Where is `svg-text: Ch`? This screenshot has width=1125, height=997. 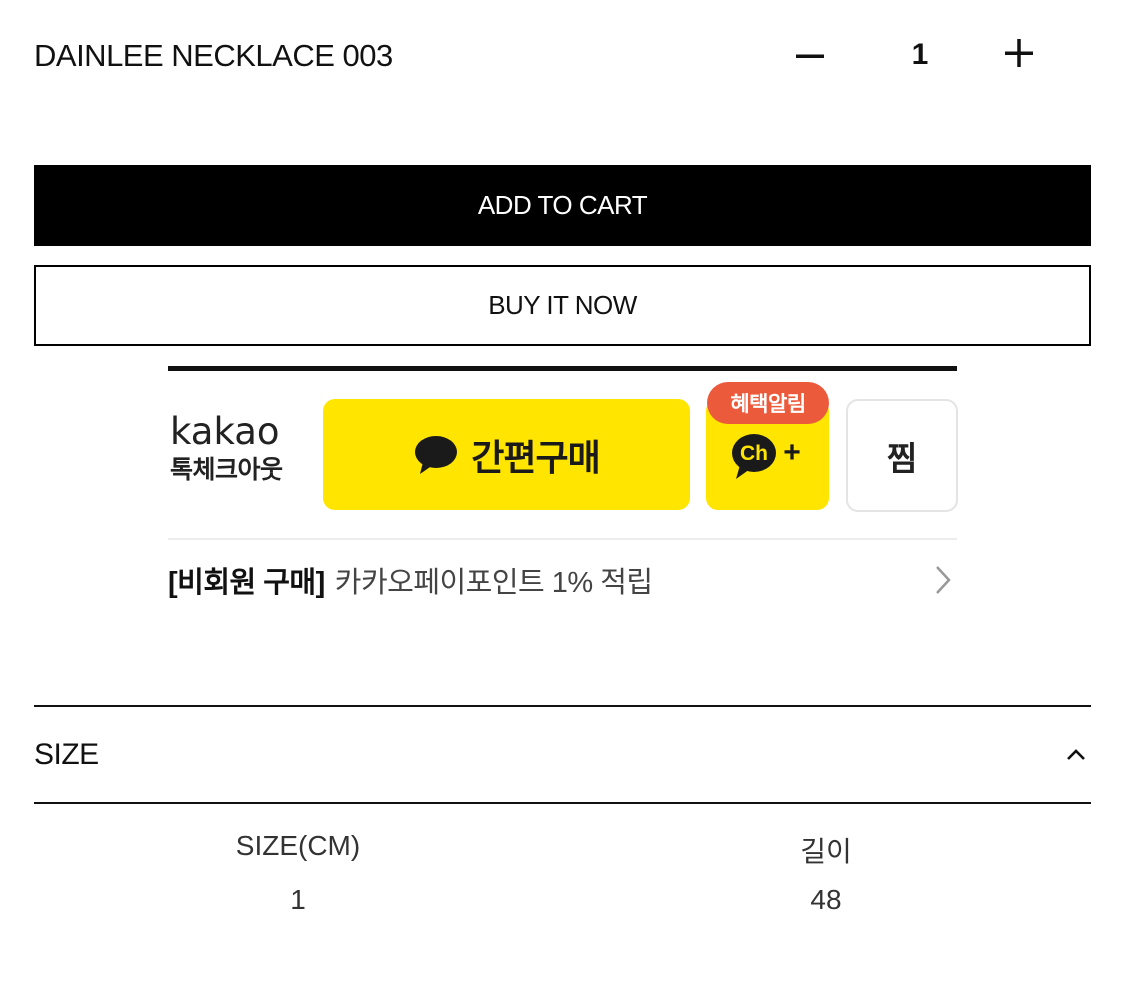 svg-text: Ch is located at coordinates (754, 453).